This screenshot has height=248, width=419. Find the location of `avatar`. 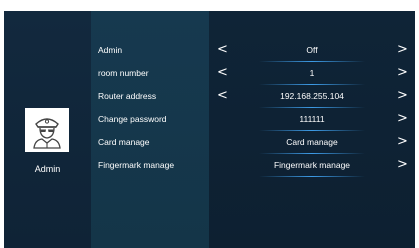

avatar is located at coordinates (47, 130).